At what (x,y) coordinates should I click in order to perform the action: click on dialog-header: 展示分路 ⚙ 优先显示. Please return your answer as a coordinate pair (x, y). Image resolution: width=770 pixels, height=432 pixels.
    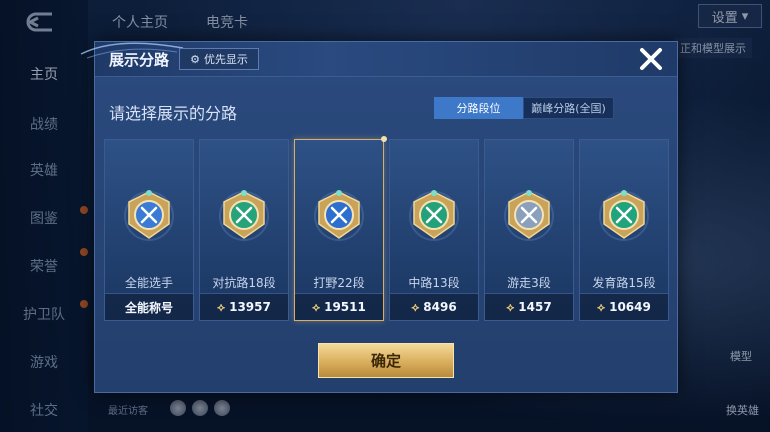
    Looking at the image, I should click on (378, 59).